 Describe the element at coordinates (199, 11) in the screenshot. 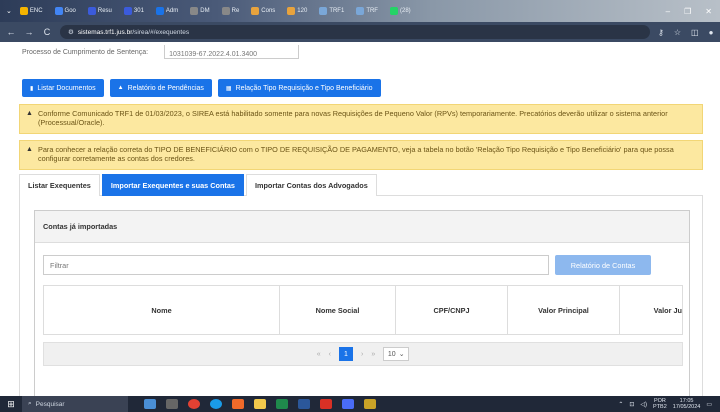

I see `browser-tab: DM` at that location.